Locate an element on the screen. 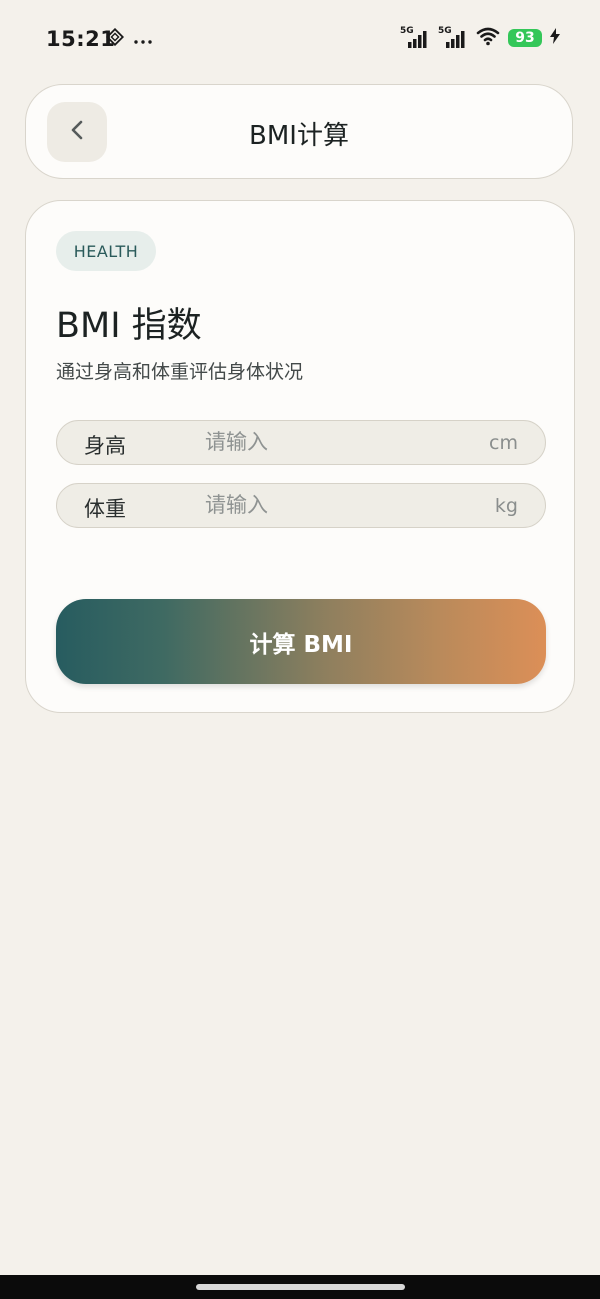 The height and width of the screenshot is (1299, 600). height-field: 身高 cm is located at coordinates (301, 442).